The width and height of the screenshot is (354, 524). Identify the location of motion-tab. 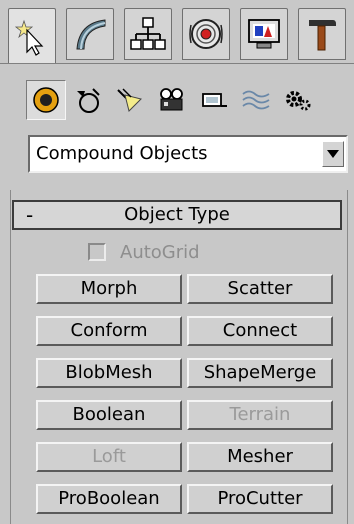
(206, 34).